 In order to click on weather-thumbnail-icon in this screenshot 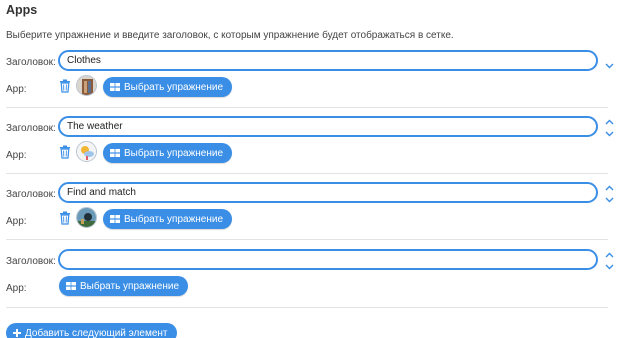, I will do `click(86, 151)`.